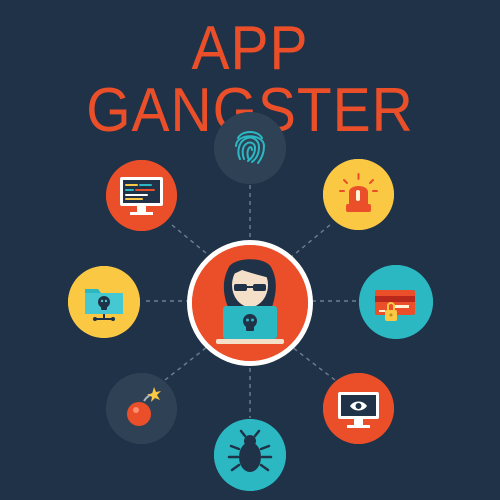 The width and height of the screenshot is (500, 500). I want to click on monitor-eye-node, so click(358, 408).